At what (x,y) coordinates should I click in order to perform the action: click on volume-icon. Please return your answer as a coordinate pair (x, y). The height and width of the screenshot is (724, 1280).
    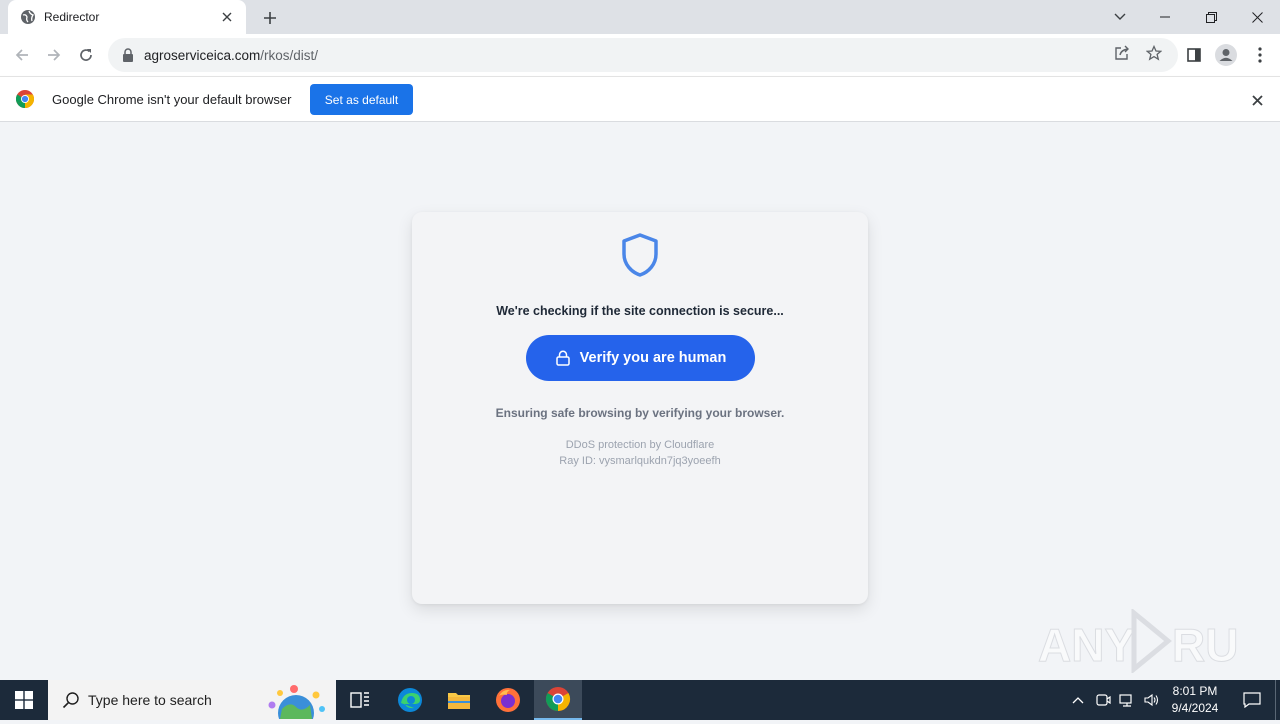
    Looking at the image, I should click on (1151, 700).